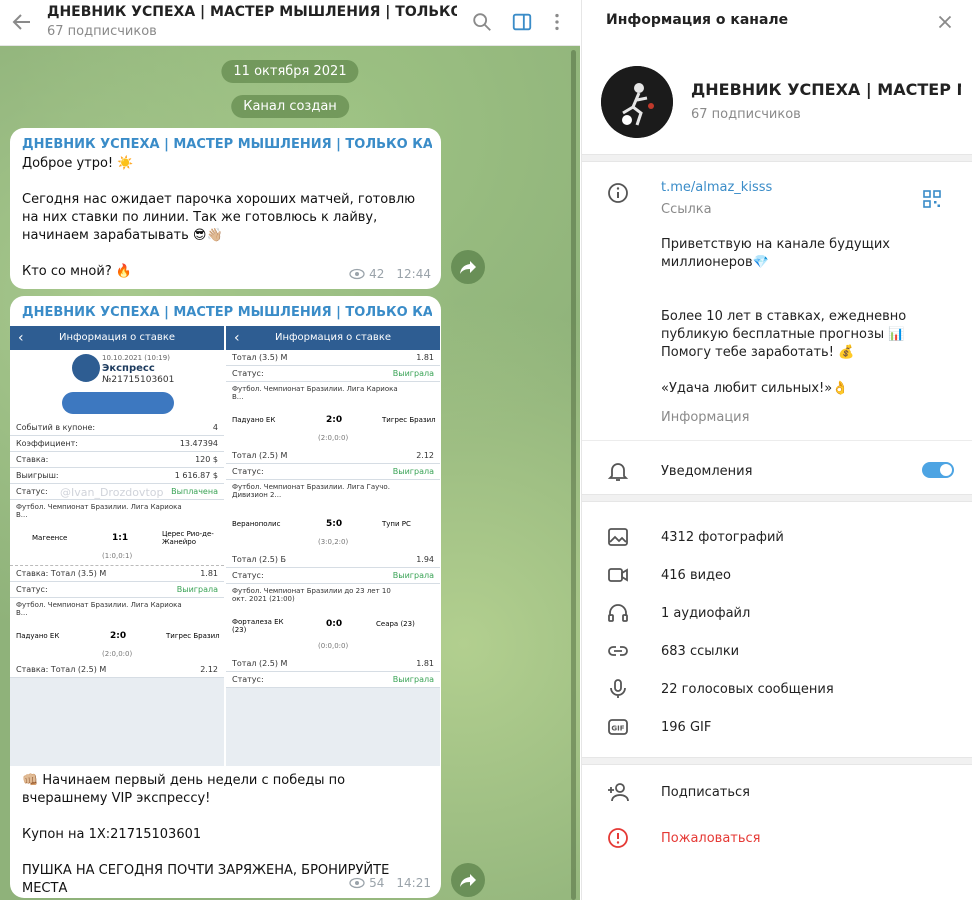 This screenshot has height=900, width=972. I want to click on svg-text: GIF, so click(617, 729).